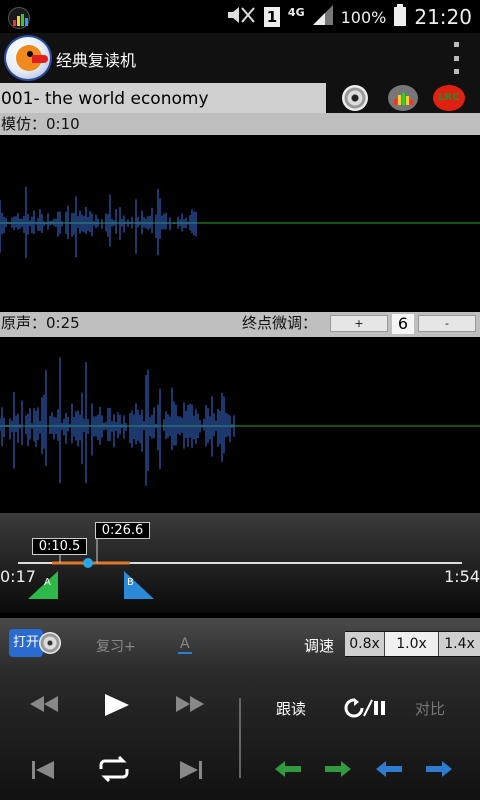 The height and width of the screenshot is (800, 480). Describe the element at coordinates (456, 58) in the screenshot. I see `menu-icon` at that location.